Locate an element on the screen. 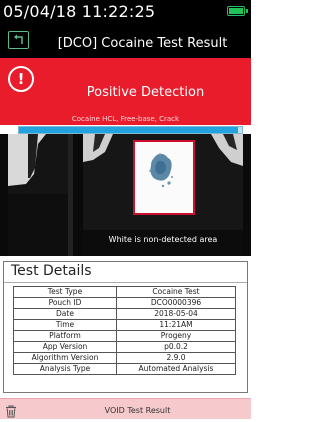  row-key: Algorithm Version is located at coordinates (65, 358).